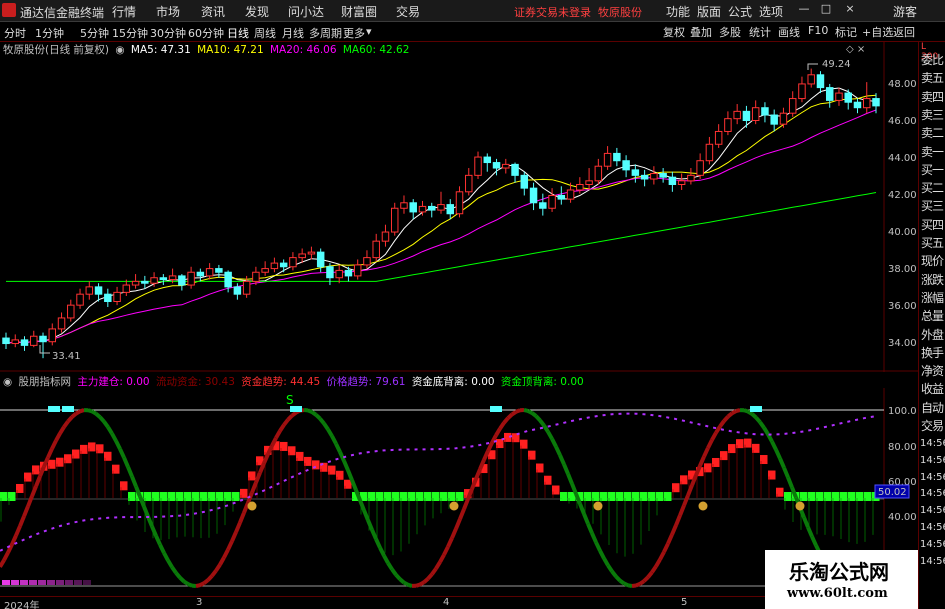 The width and height of the screenshot is (945, 609). Describe the element at coordinates (933, 335) in the screenshot. I see `side-panel-item: 外盘` at that location.